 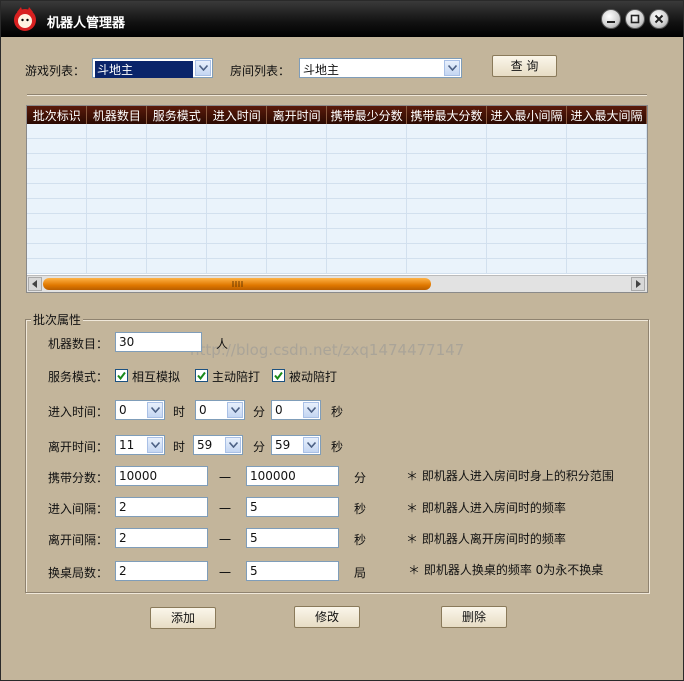 What do you see at coordinates (292, 476) in the screenshot?
I see `carry-score-max-input: 100000` at bounding box center [292, 476].